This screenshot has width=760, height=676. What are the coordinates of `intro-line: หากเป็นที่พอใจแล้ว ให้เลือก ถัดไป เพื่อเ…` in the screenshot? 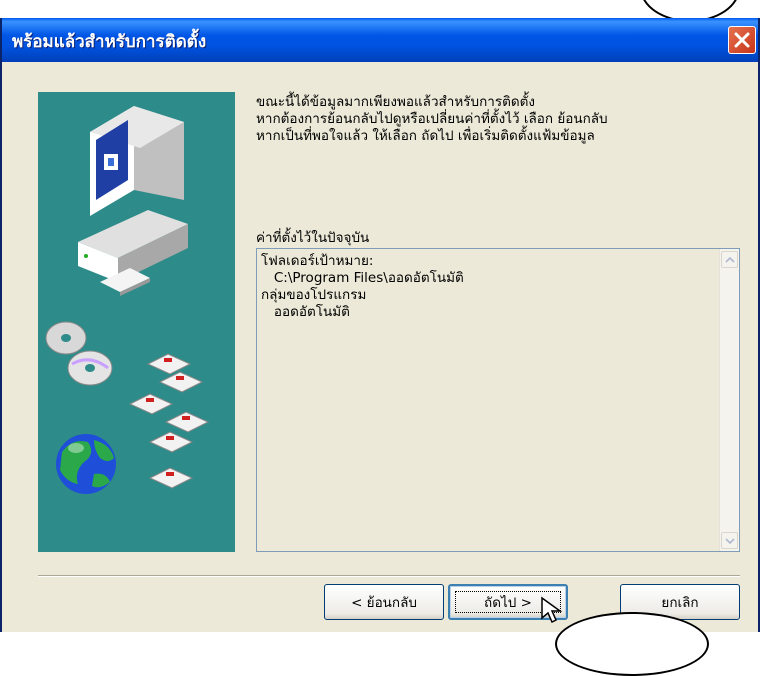 It's located at (425, 136).